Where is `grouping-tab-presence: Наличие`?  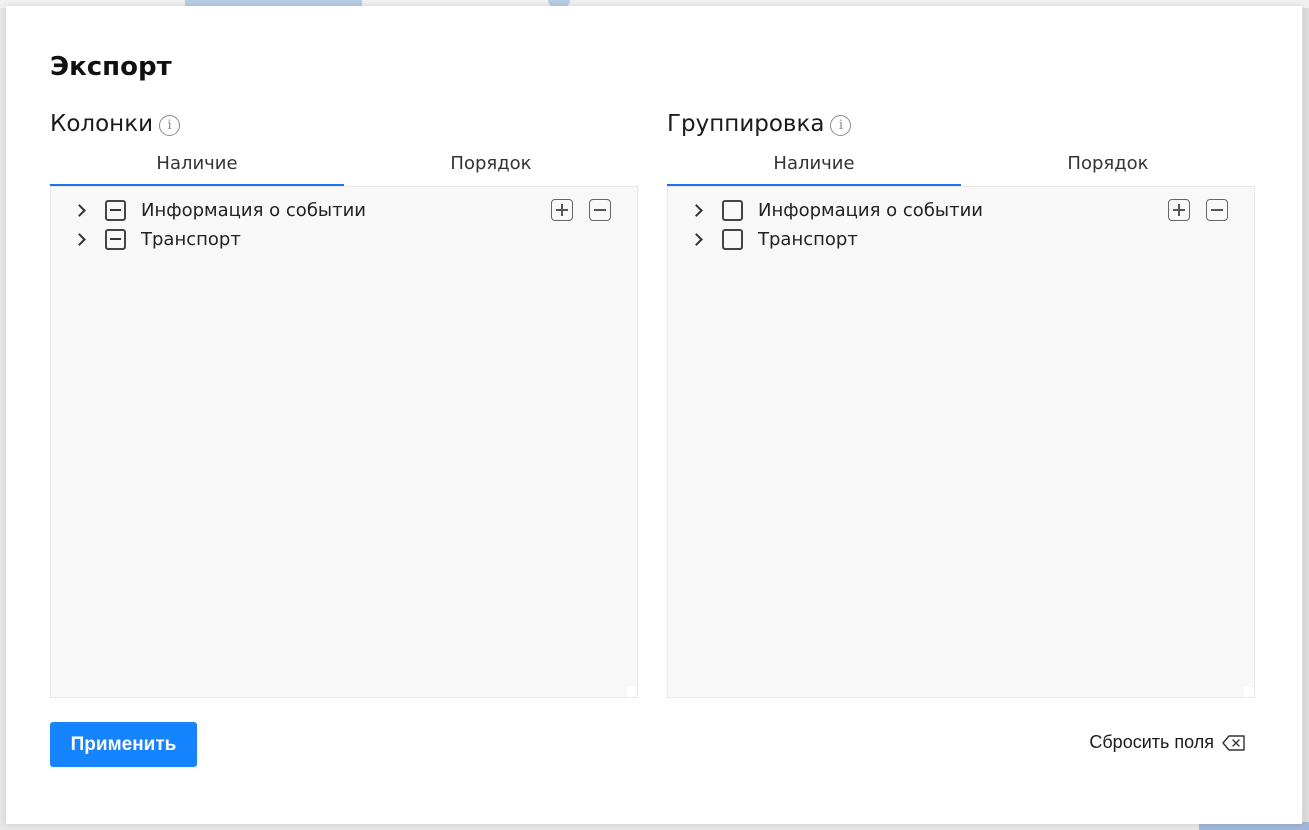
grouping-tab-presence: Наличие is located at coordinates (814, 167).